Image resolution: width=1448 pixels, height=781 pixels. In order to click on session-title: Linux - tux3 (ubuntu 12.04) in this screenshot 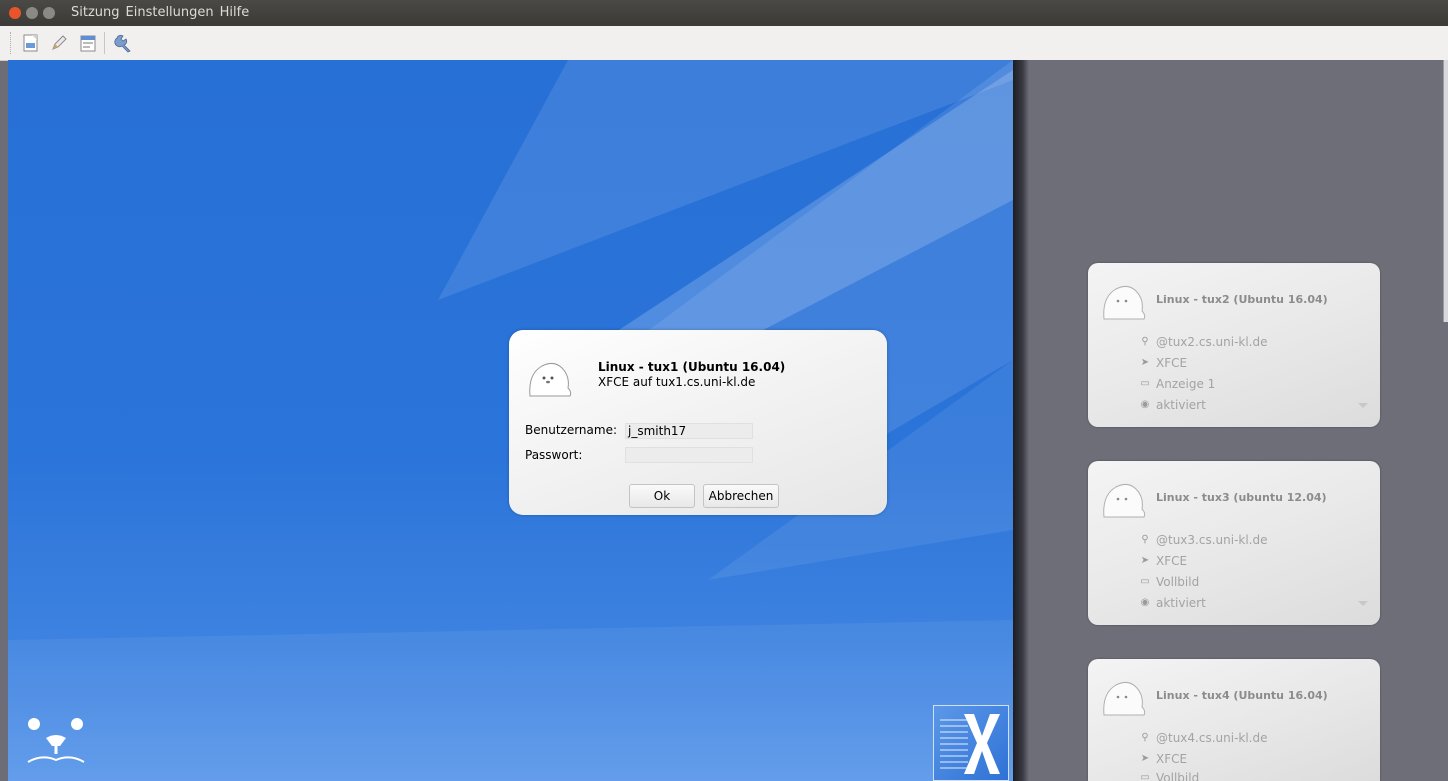, I will do `click(1241, 497)`.